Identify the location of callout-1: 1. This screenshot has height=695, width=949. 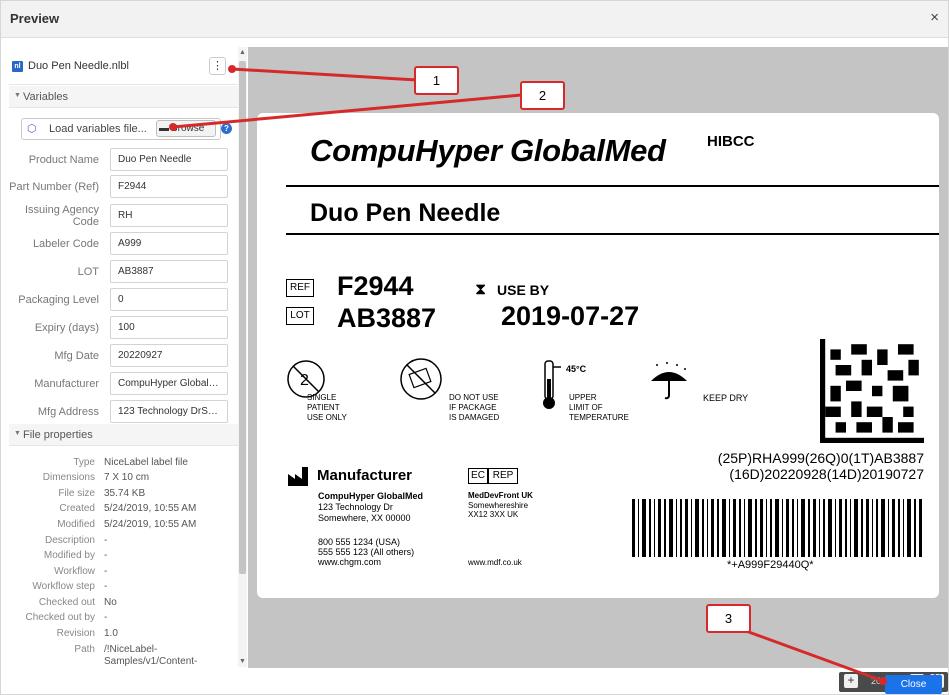
(436, 80).